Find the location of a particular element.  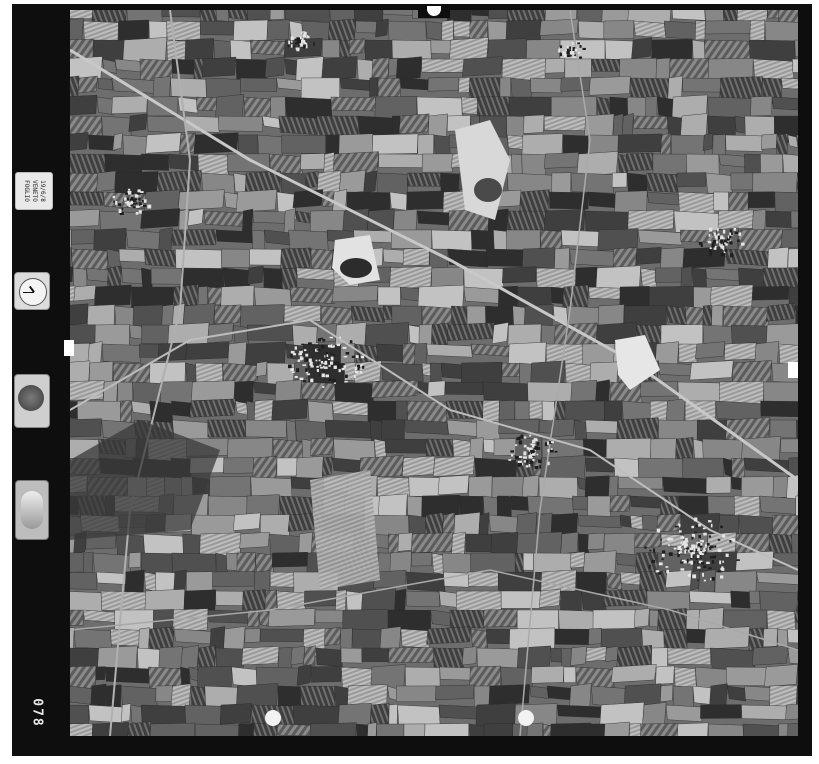

fiducial-dot-bottom-right is located at coordinates (526, 718).